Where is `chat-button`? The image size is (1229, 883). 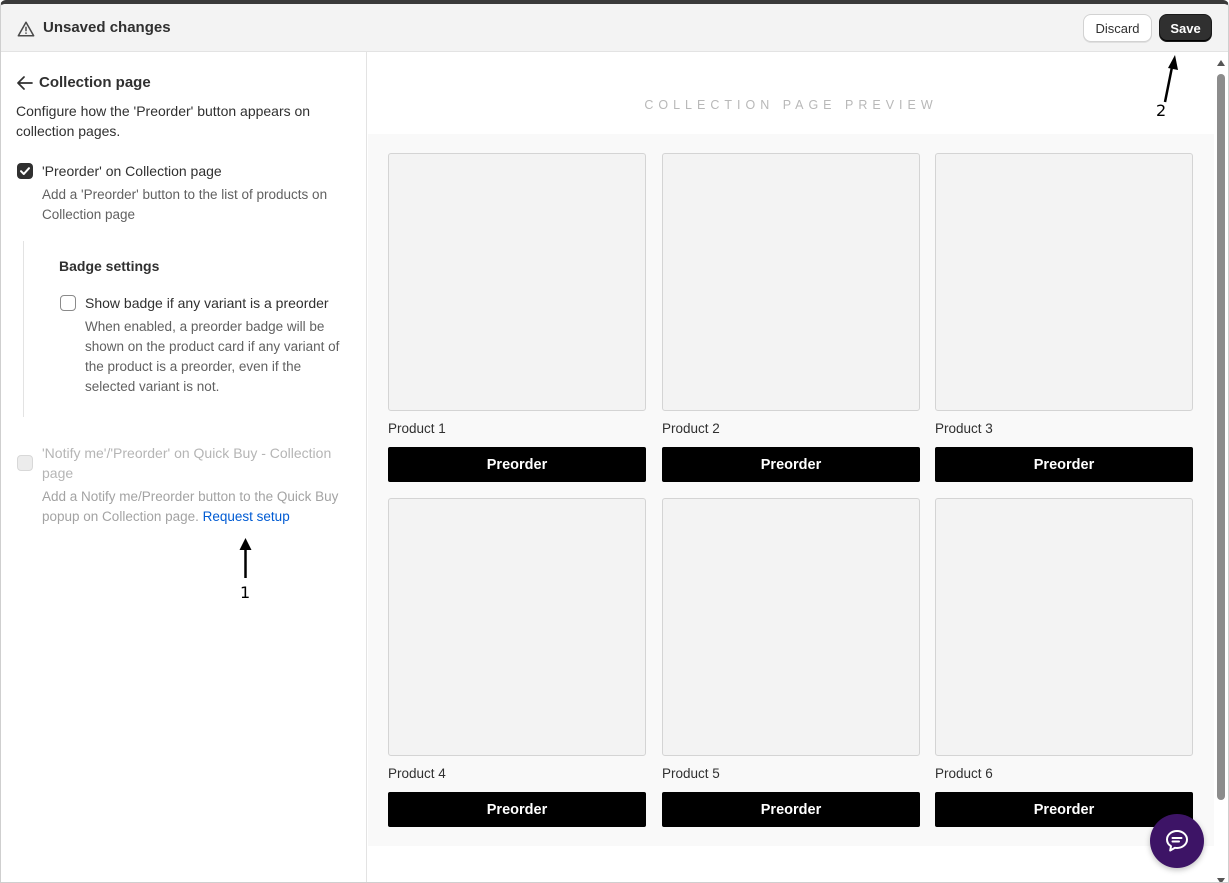
chat-button is located at coordinates (1177, 841).